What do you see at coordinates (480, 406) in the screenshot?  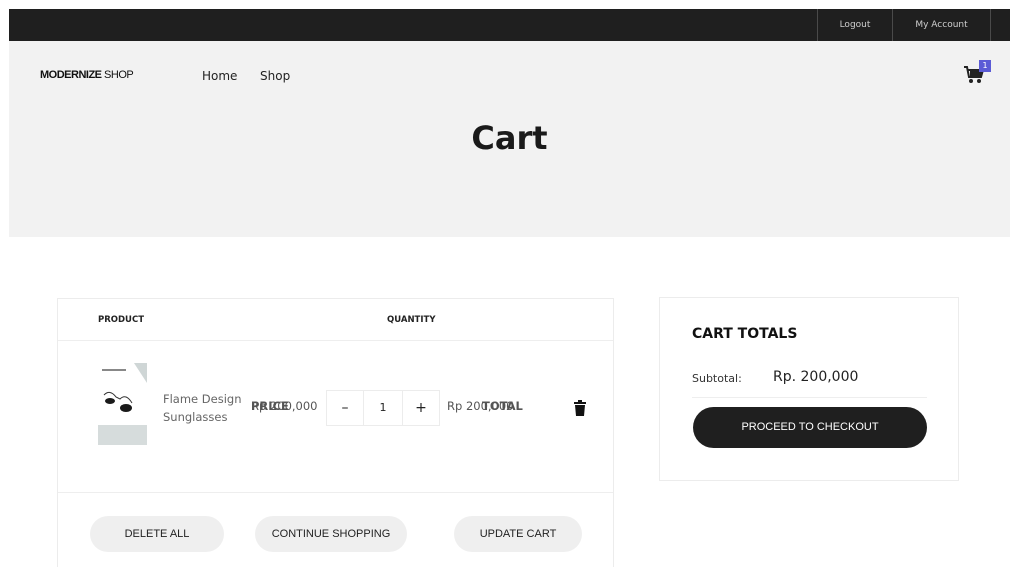 I see `product-total: Rp 200,000` at bounding box center [480, 406].